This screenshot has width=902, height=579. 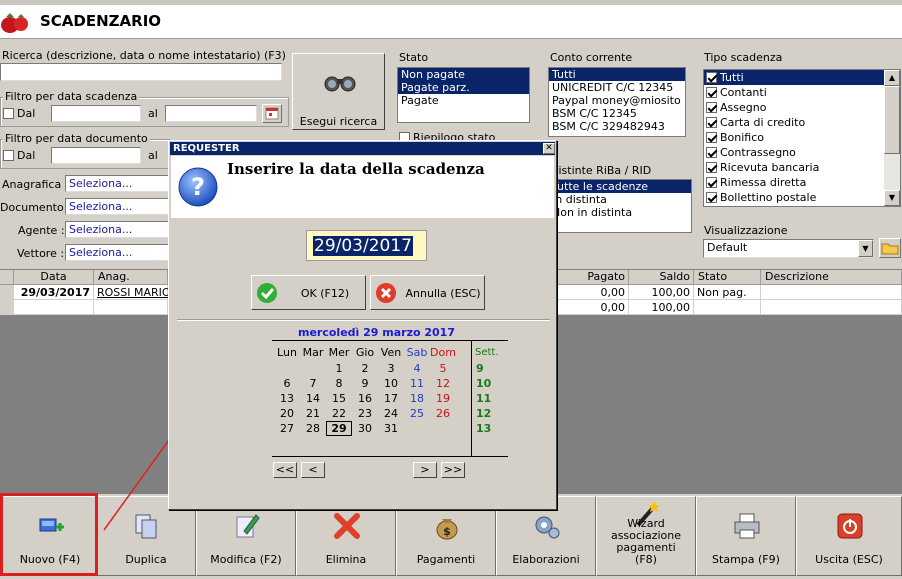 What do you see at coordinates (365, 383) in the screenshot?
I see `calendar-day: 9` at bounding box center [365, 383].